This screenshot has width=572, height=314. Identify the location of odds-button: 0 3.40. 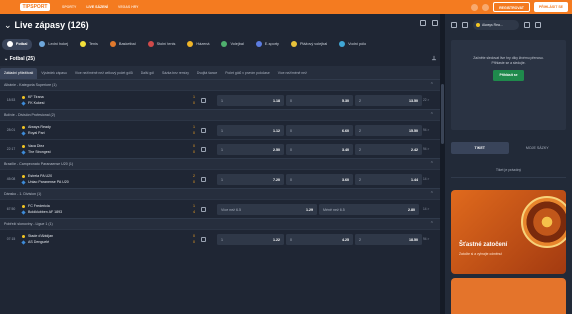
(319, 149).